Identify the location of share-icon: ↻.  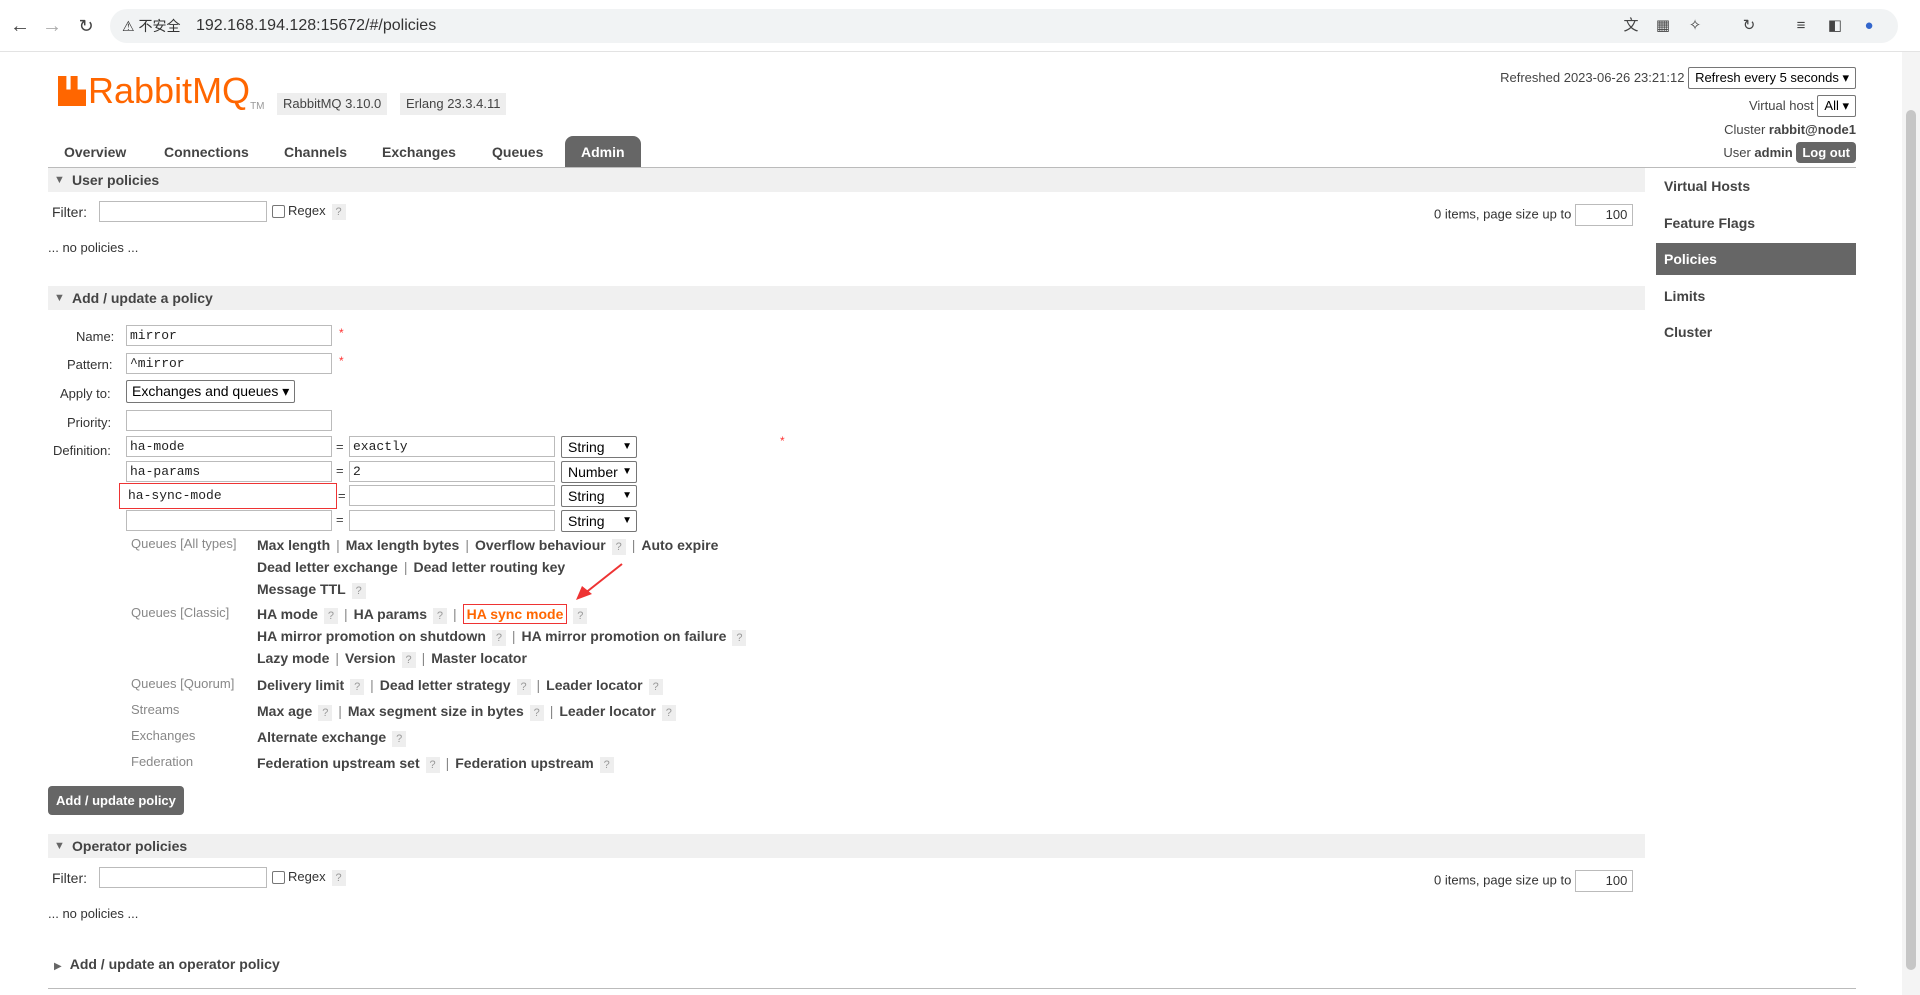
(1749, 26).